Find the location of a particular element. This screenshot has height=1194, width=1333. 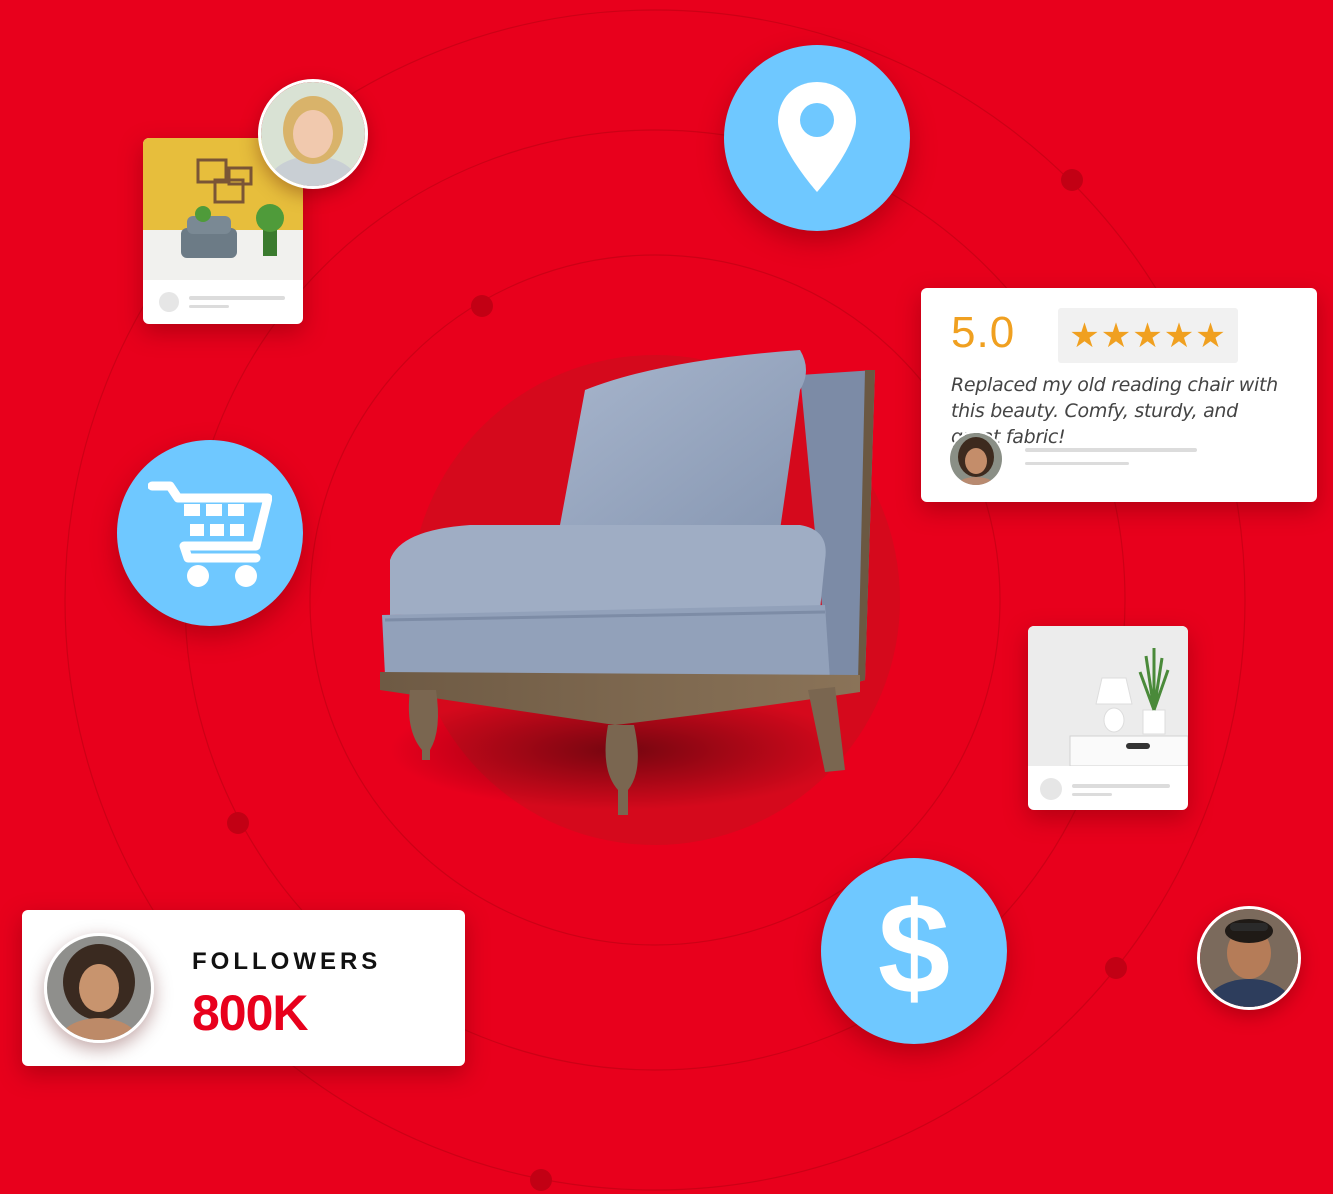

location-icon-badge is located at coordinates (817, 138).